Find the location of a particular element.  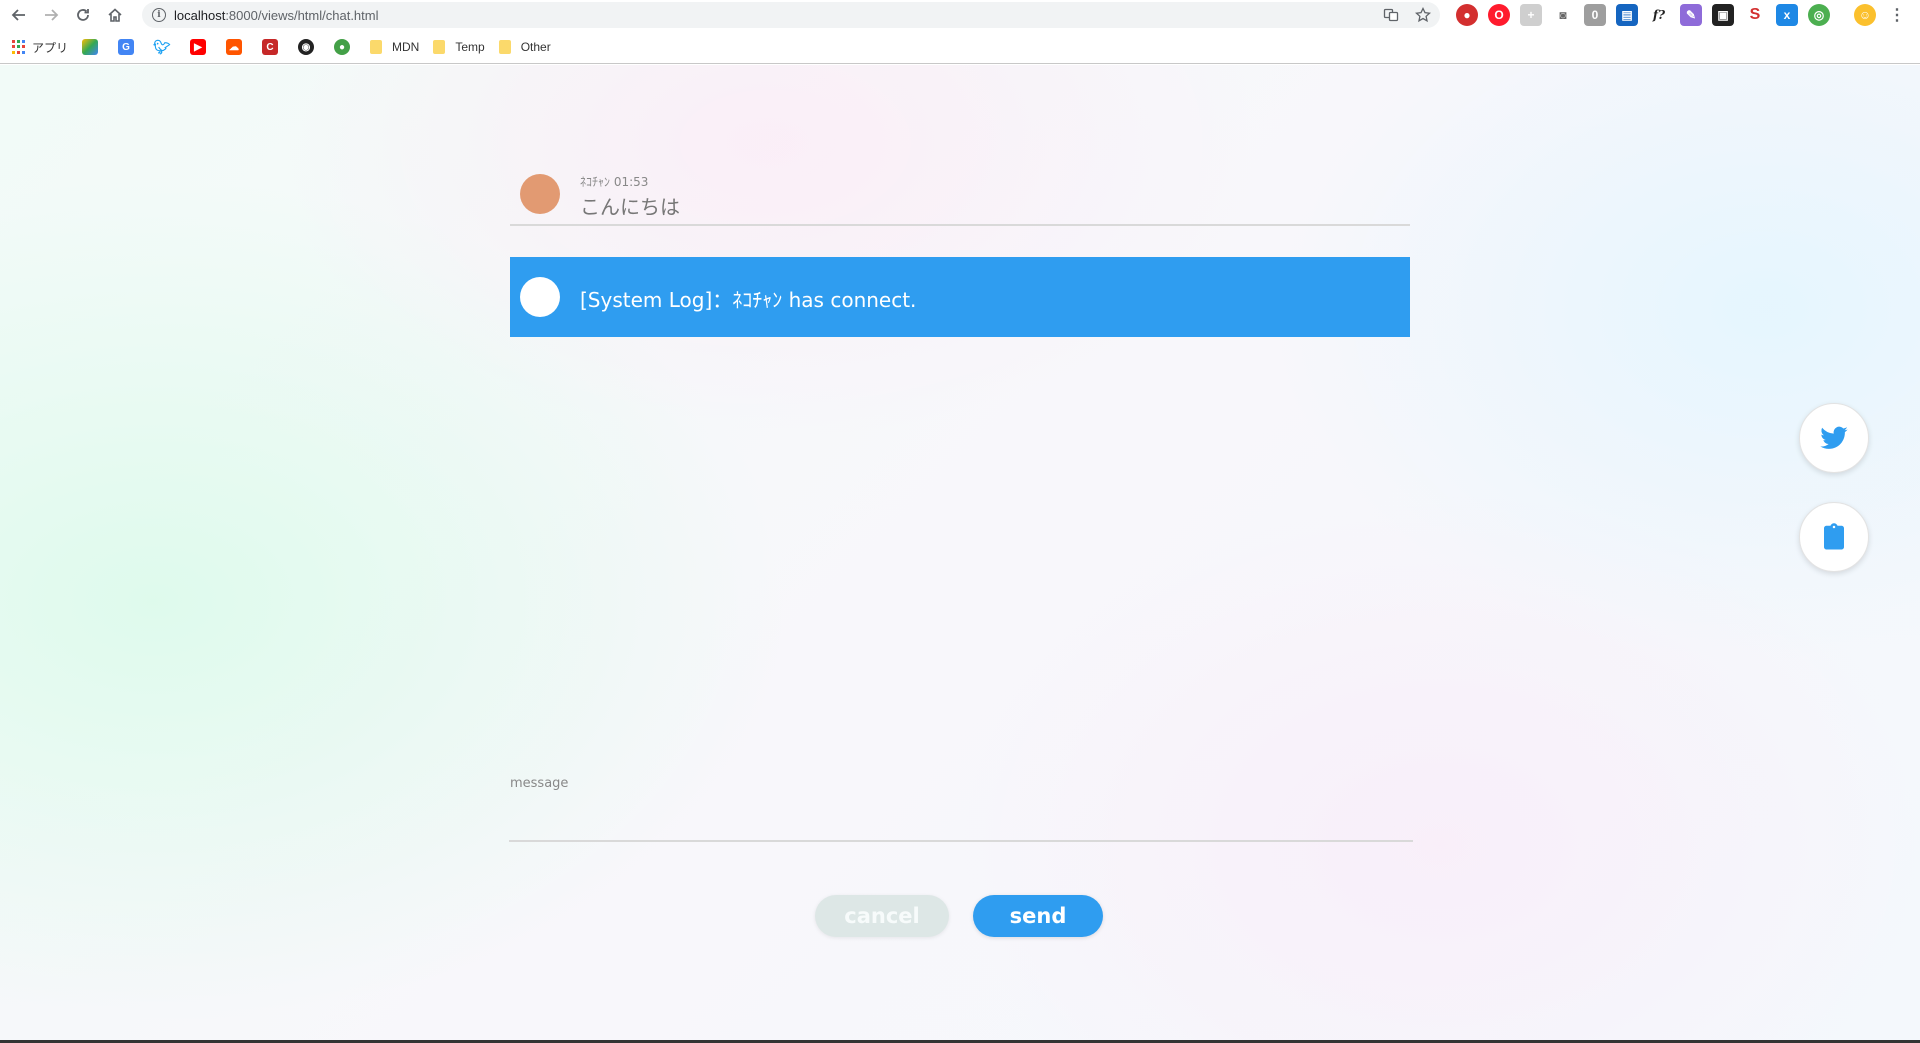

s-extension-icon: S is located at coordinates (1755, 15).